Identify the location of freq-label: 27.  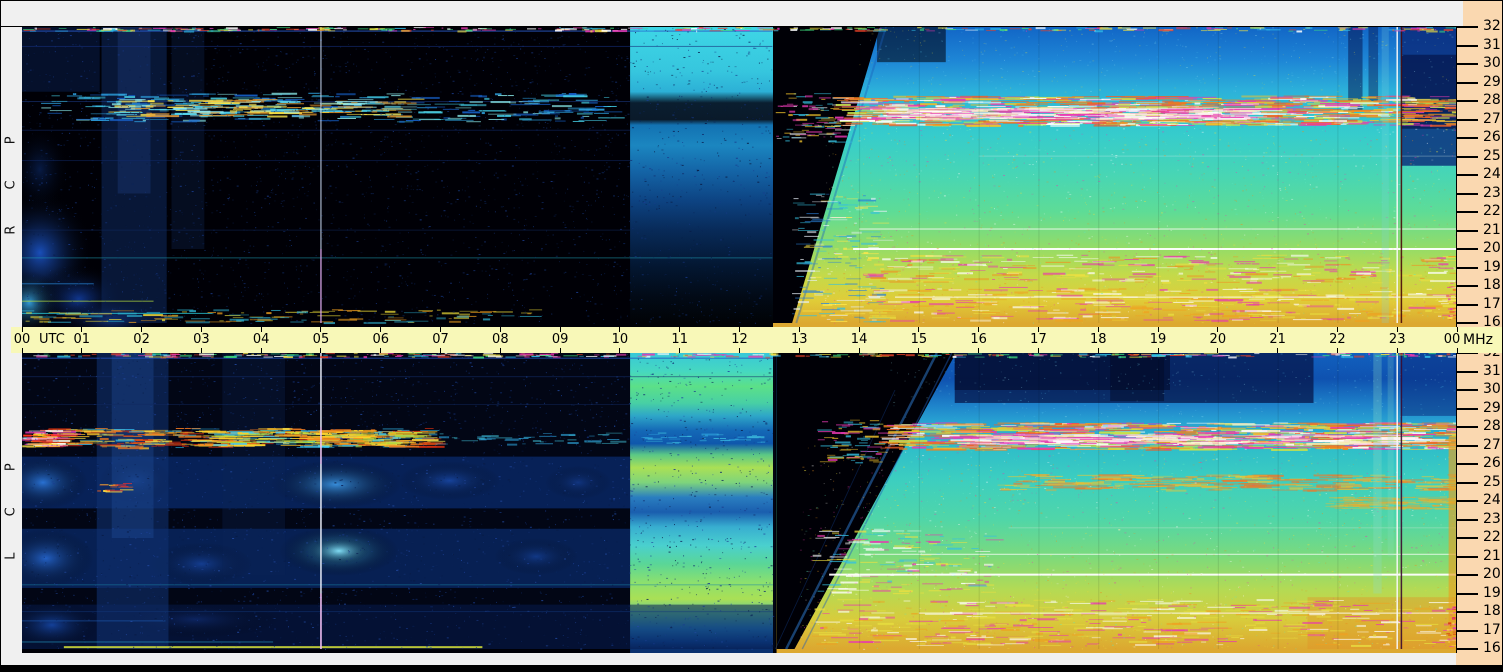
(1492, 118).